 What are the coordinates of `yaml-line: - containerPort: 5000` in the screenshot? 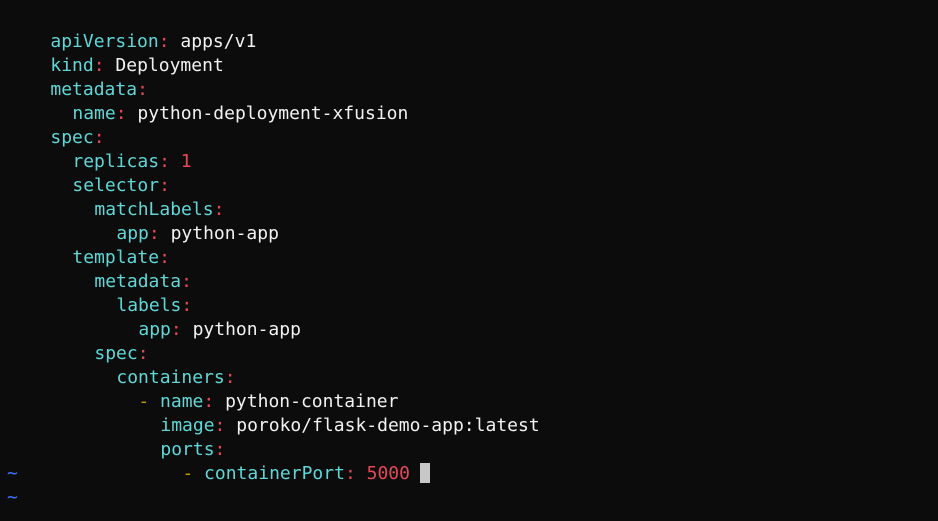 It's located at (218, 461).